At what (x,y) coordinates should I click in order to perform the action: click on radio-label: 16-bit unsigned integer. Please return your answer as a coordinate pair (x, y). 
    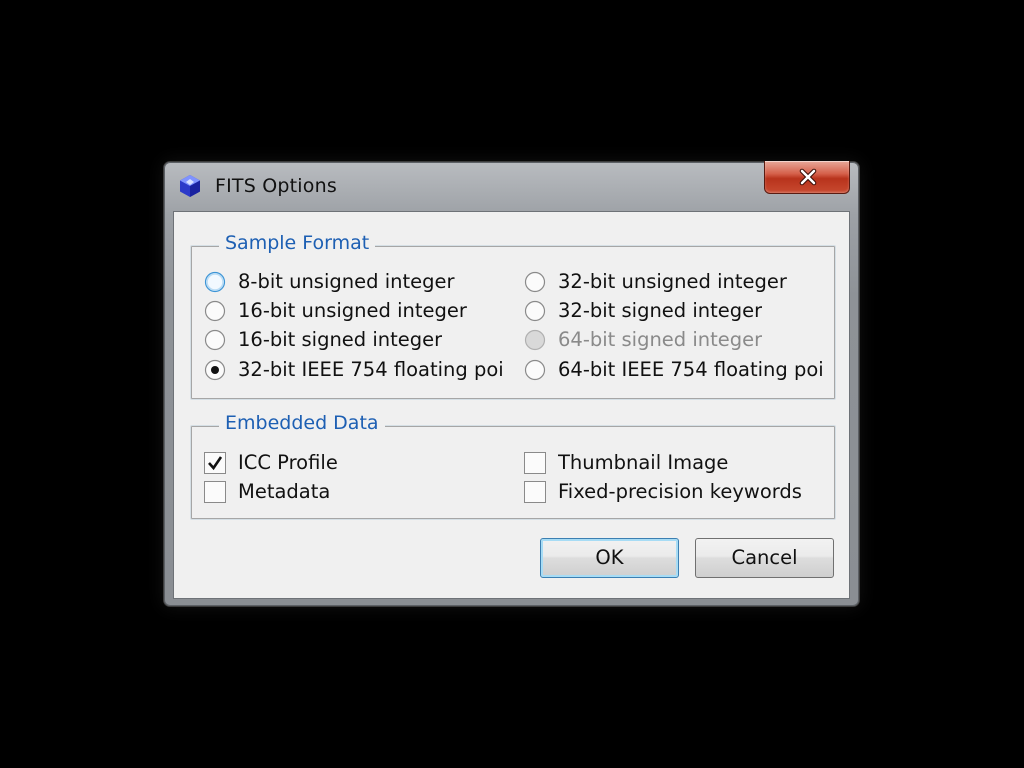
    Looking at the image, I should click on (352, 310).